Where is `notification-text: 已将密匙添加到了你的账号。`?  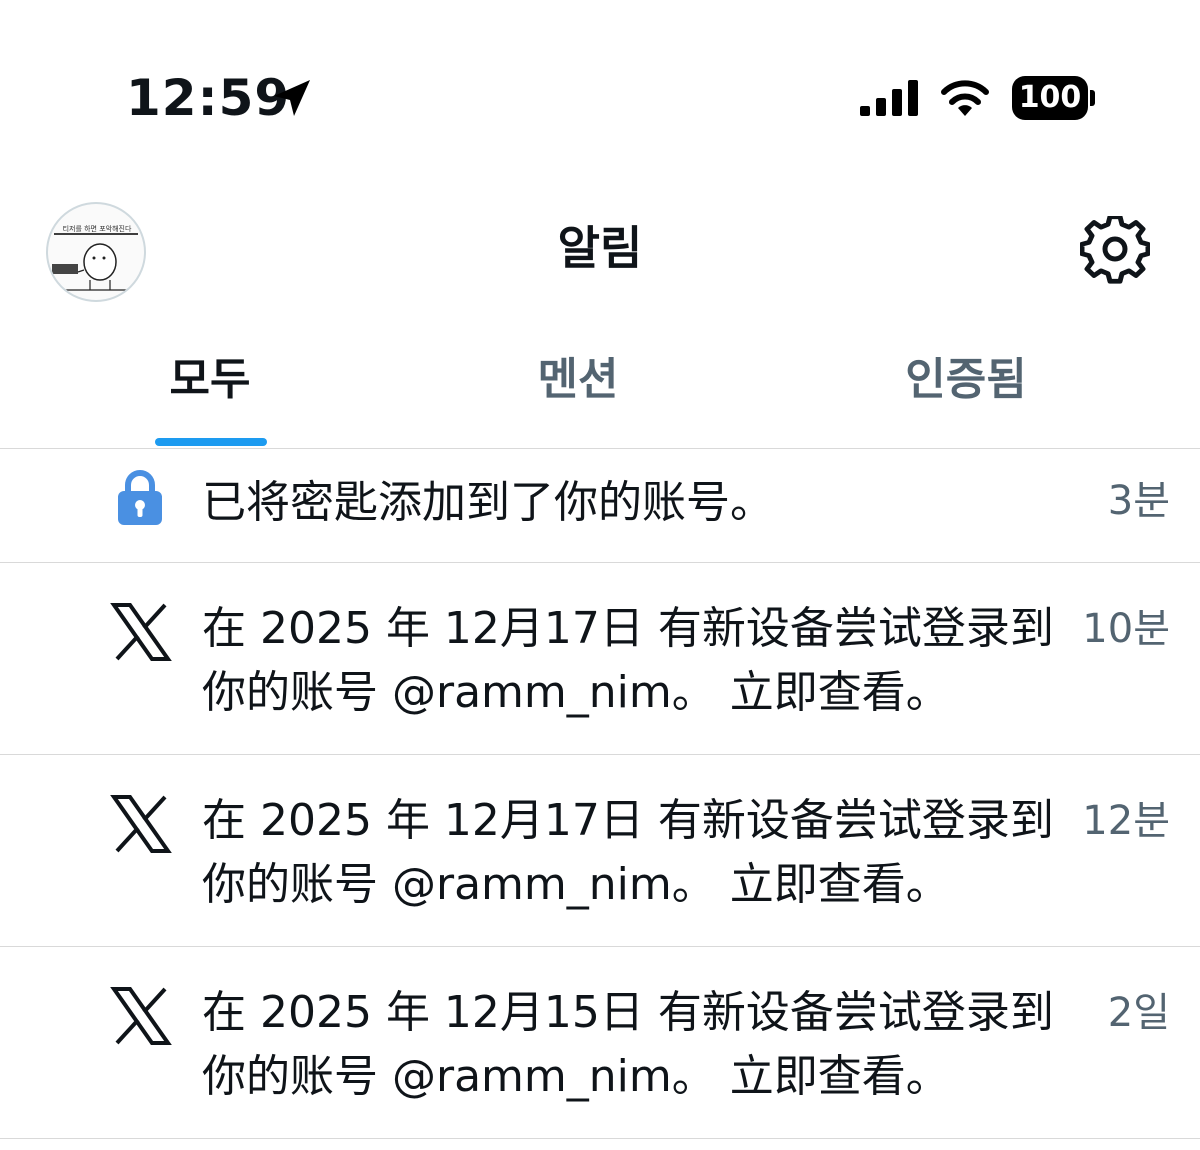
notification-text: 已将密匙添加到了你的账号。 is located at coordinates (488, 502).